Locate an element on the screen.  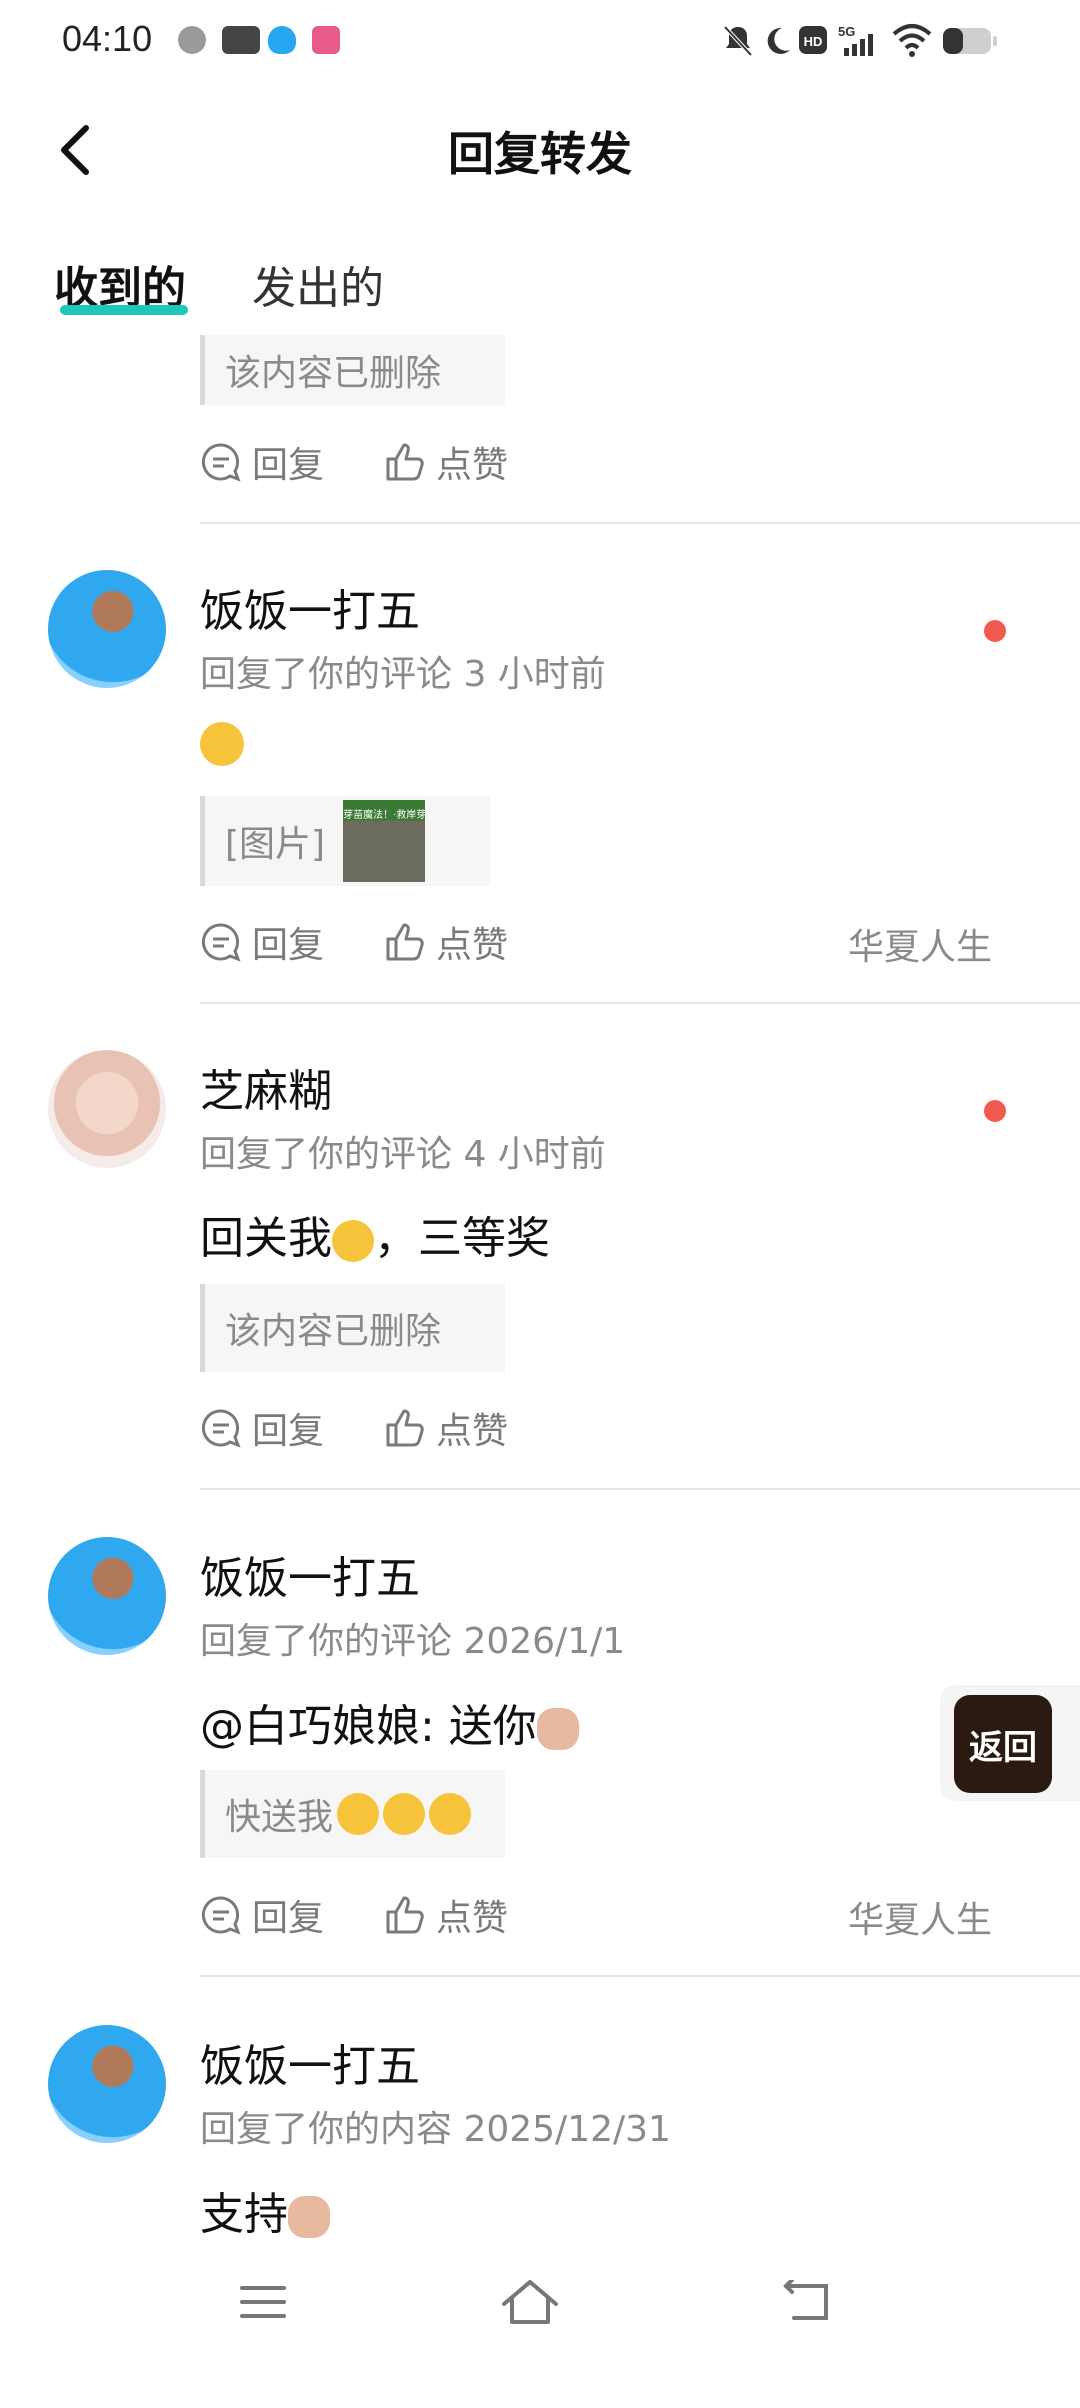
wechat-icon is located at coordinates (192, 40).